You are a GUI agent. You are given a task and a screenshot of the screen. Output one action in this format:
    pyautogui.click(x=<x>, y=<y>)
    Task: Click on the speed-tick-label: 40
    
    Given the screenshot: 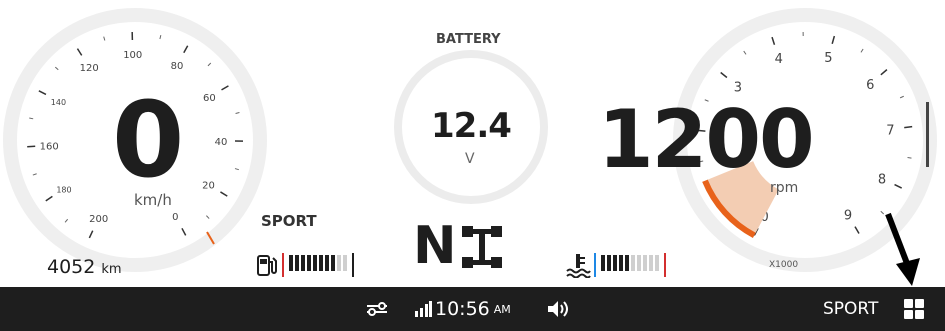 What is the action you would take?
    pyautogui.click(x=221, y=142)
    